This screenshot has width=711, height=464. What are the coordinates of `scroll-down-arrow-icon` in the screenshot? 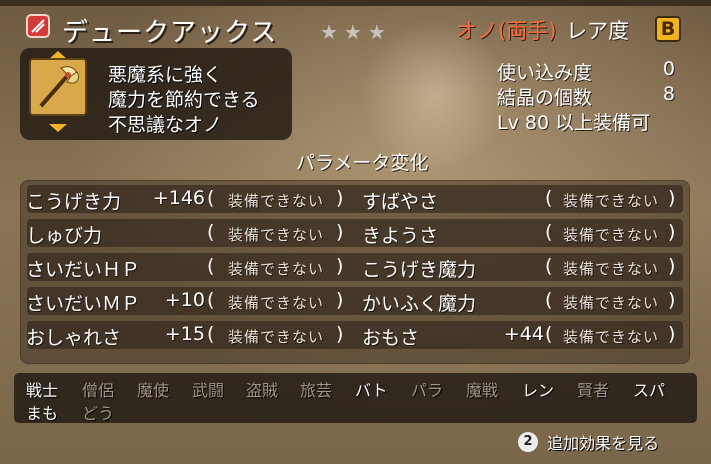 It's located at (58, 128).